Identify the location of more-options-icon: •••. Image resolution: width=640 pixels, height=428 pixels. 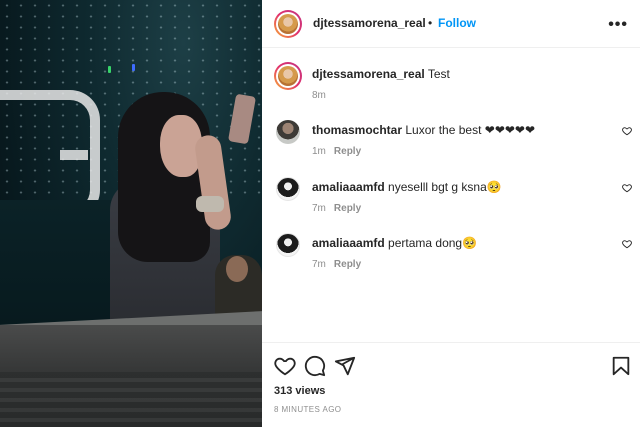
(618, 25).